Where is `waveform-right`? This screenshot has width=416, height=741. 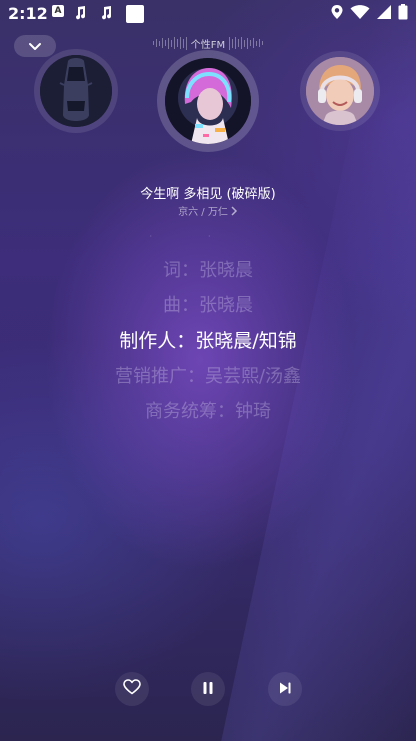
waveform-right is located at coordinates (246, 43).